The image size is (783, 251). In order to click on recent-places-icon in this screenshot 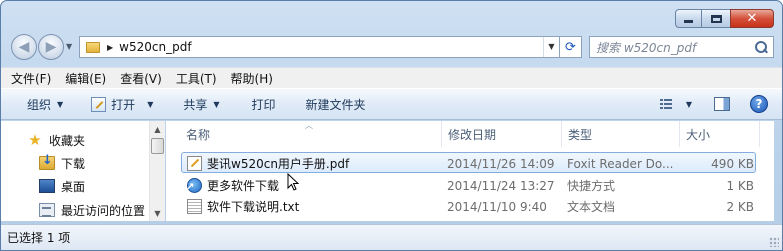, I will do `click(47, 210)`.